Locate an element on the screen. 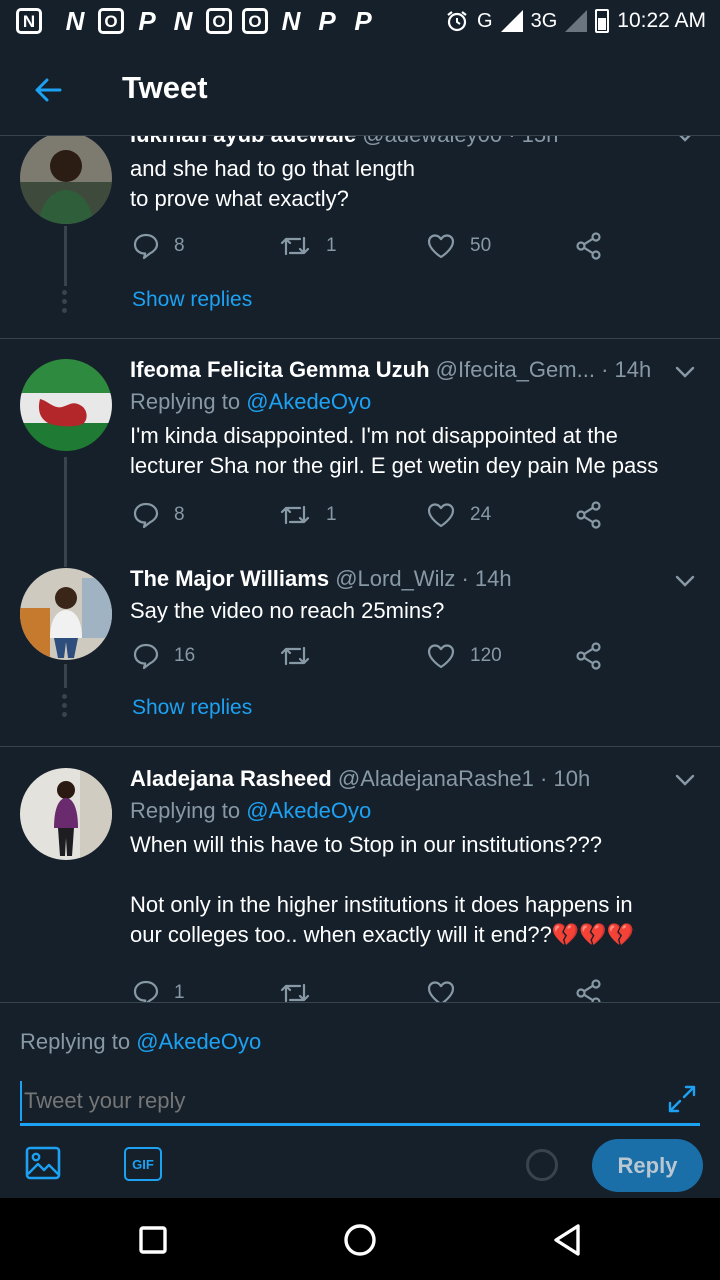 This screenshot has width=720, height=1280. tweet-header: lukman ayub adewale @adewaley00 · 15h is located at coordinates (390, 142).